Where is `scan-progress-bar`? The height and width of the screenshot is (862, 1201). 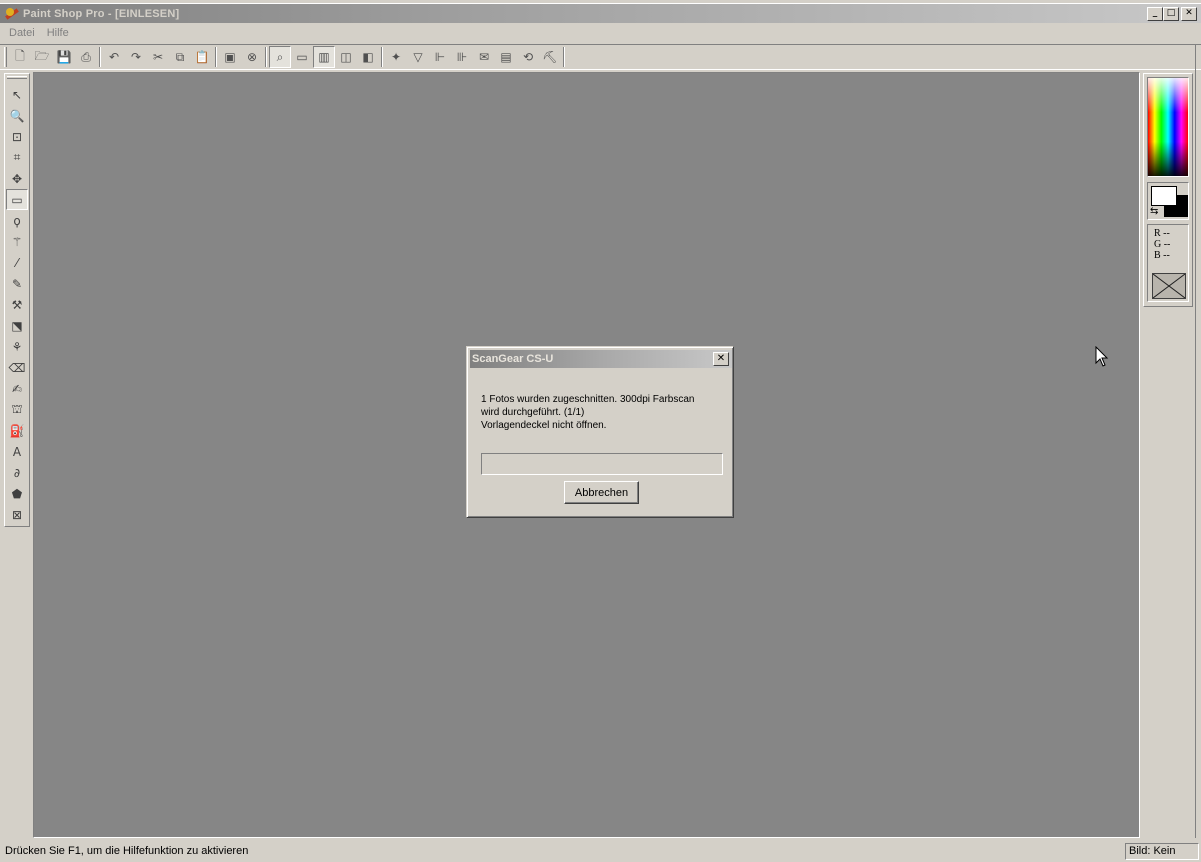
scan-progress-bar is located at coordinates (602, 464).